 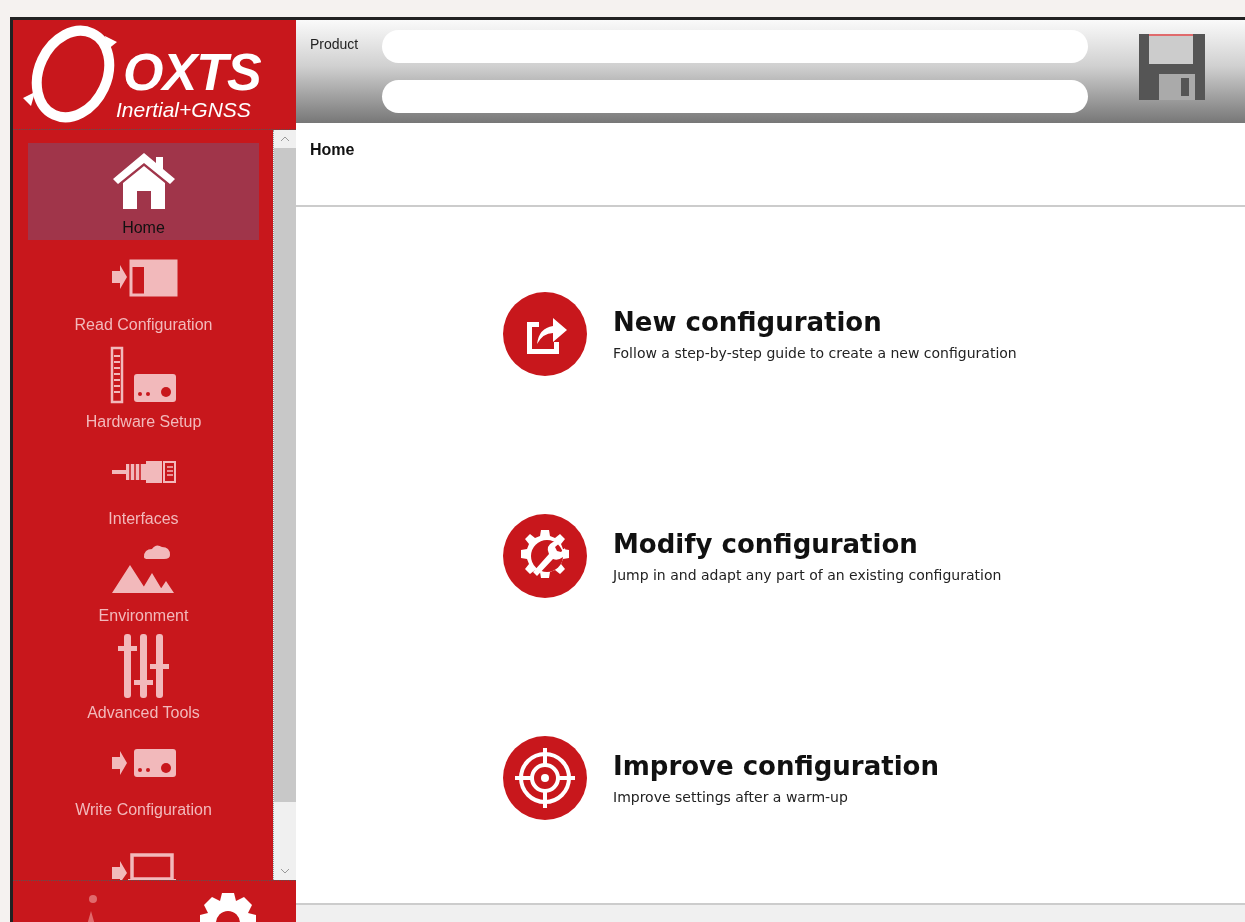 I want to click on nav-item: Read Configuration, so click(x=143, y=288).